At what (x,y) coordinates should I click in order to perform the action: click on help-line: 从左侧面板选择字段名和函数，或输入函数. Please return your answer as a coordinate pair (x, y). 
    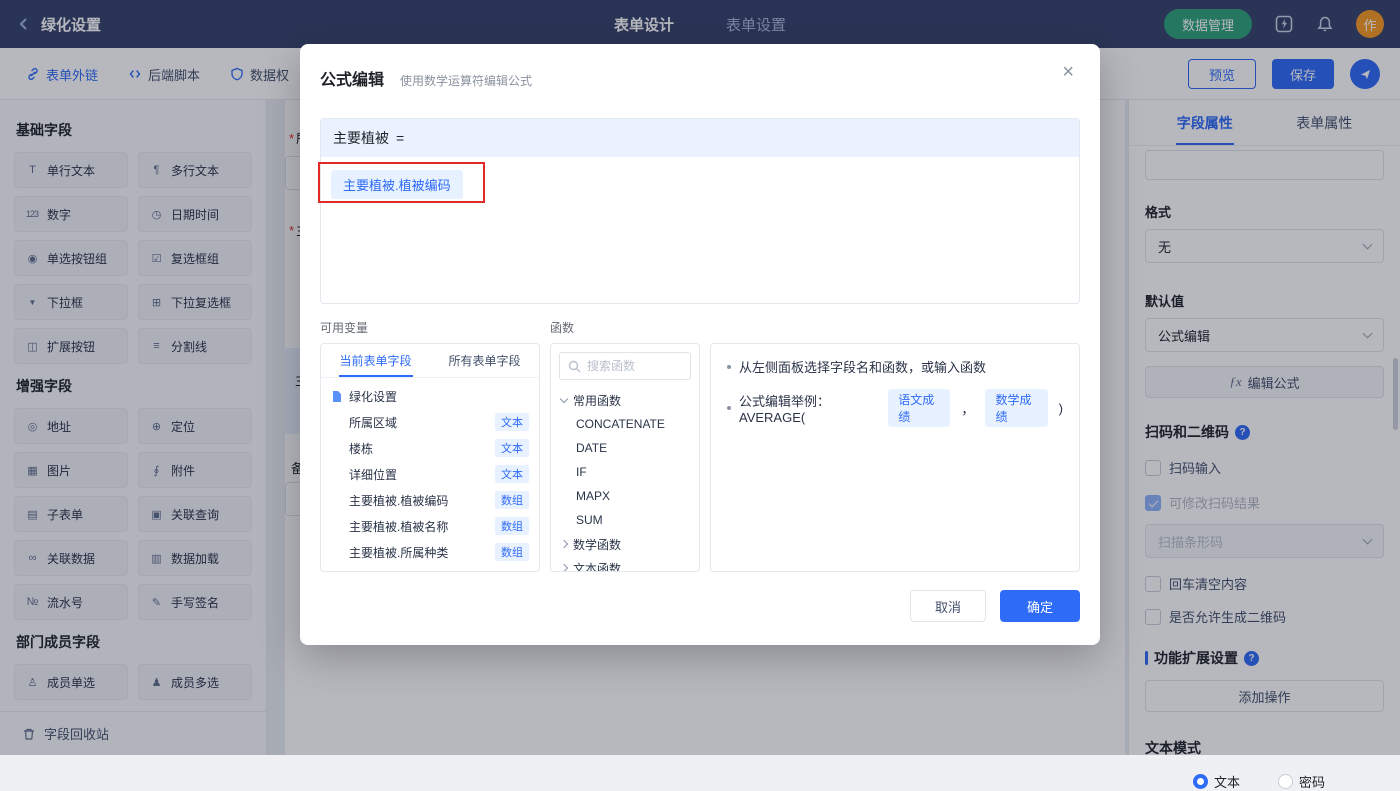
    Looking at the image, I should click on (895, 366).